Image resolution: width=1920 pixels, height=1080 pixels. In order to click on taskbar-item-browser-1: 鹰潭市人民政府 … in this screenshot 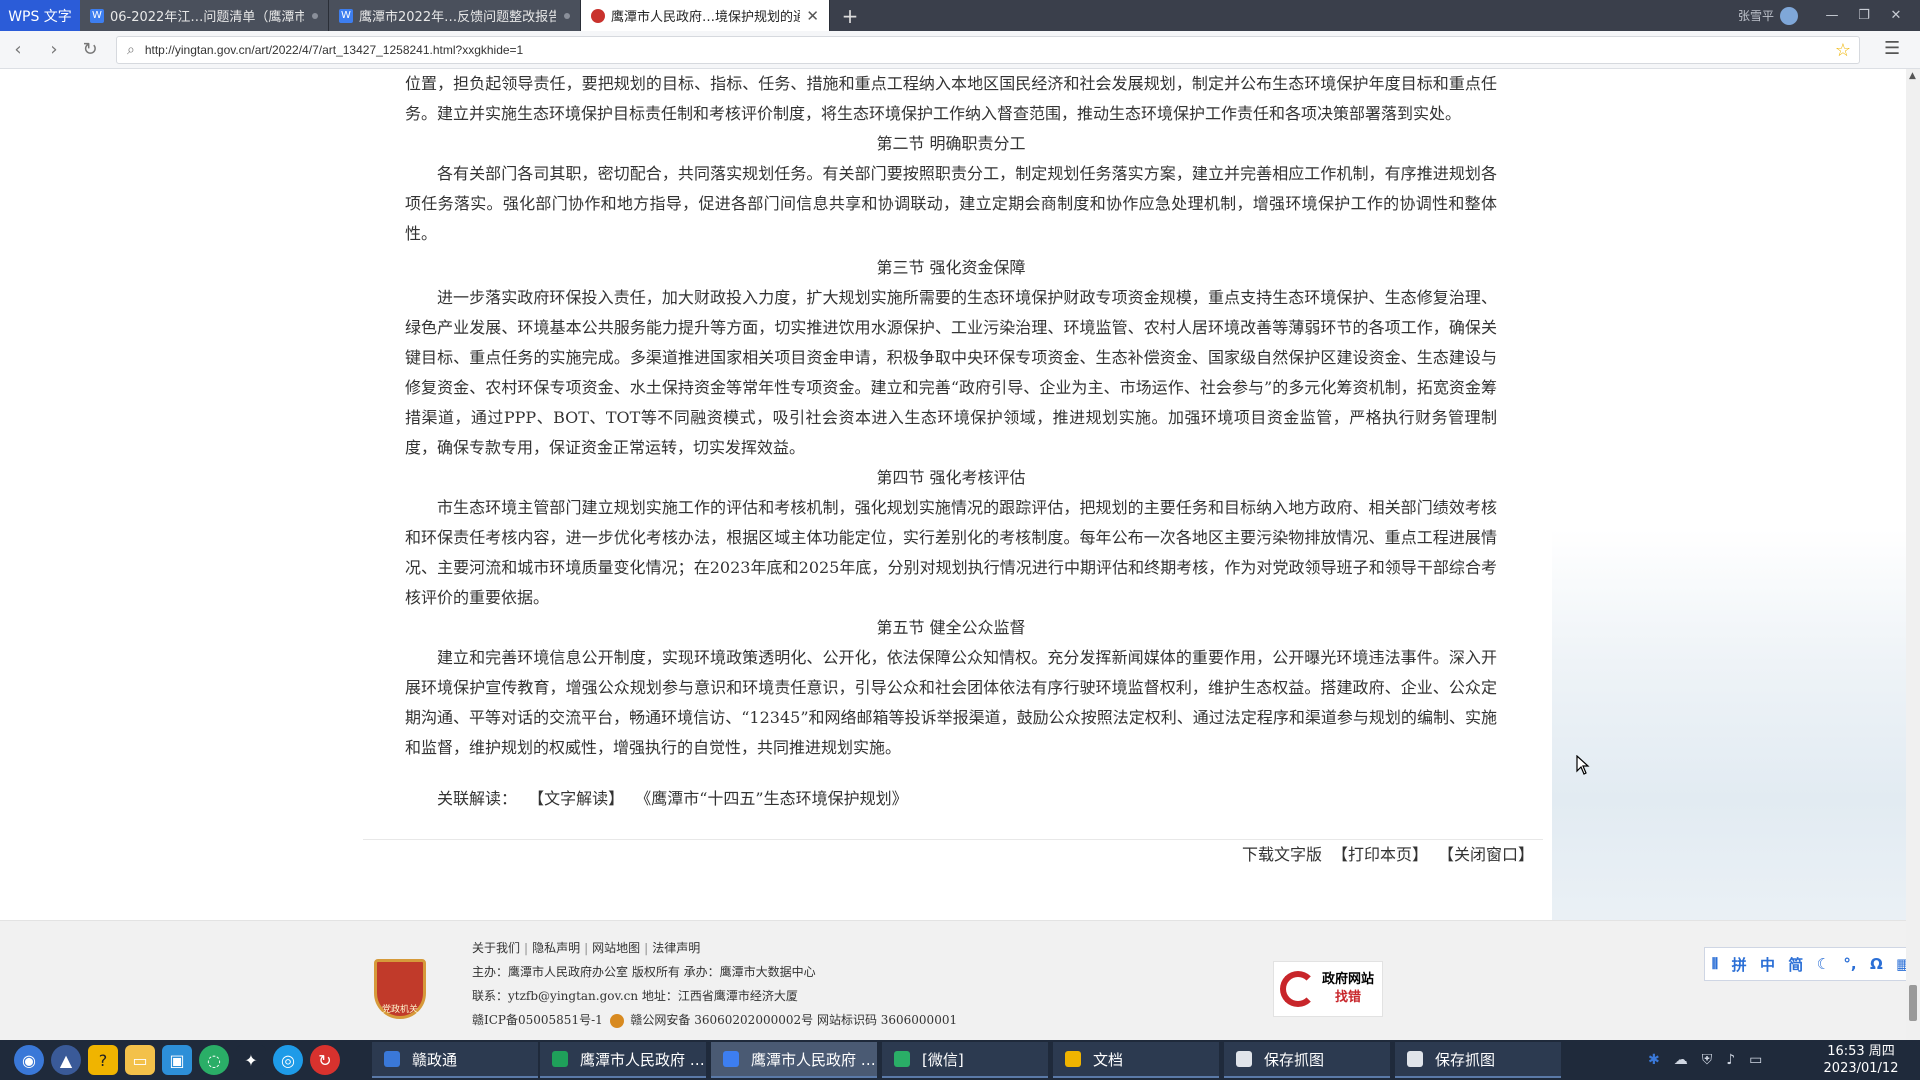, I will do `click(623, 1060)`.